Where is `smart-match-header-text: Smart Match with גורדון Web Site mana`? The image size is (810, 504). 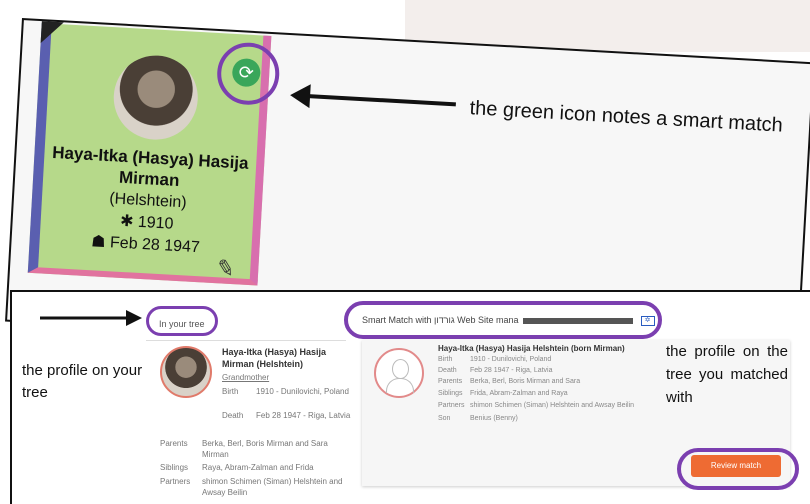
smart-match-header-text: Smart Match with גורדון Web Site mana is located at coordinates (440, 320).